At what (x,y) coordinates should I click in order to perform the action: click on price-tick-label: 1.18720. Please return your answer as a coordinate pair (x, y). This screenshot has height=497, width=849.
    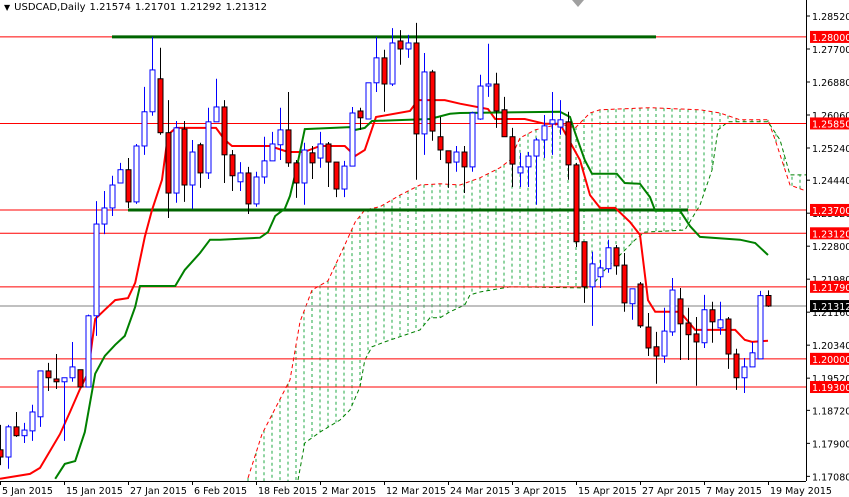
    Looking at the image, I should click on (830, 411).